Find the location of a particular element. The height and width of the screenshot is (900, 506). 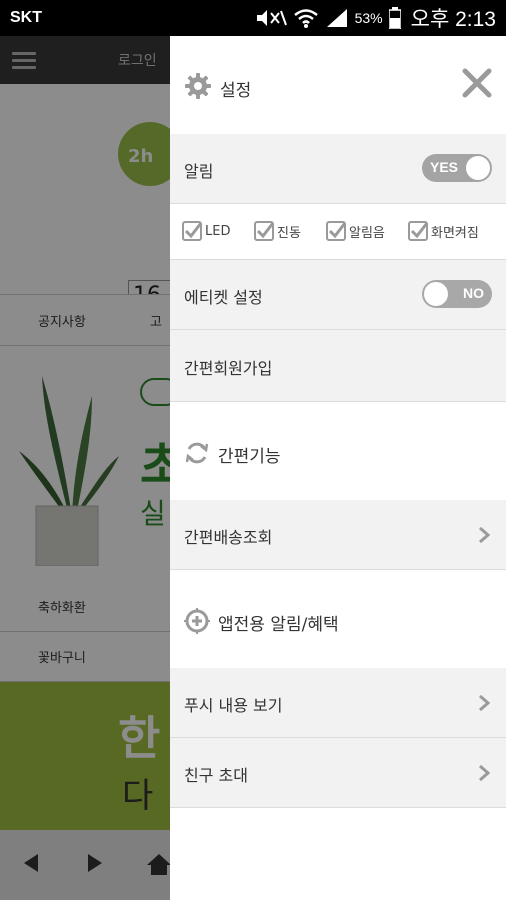

menu-item-signup: 간편회원가입 is located at coordinates (338, 366).